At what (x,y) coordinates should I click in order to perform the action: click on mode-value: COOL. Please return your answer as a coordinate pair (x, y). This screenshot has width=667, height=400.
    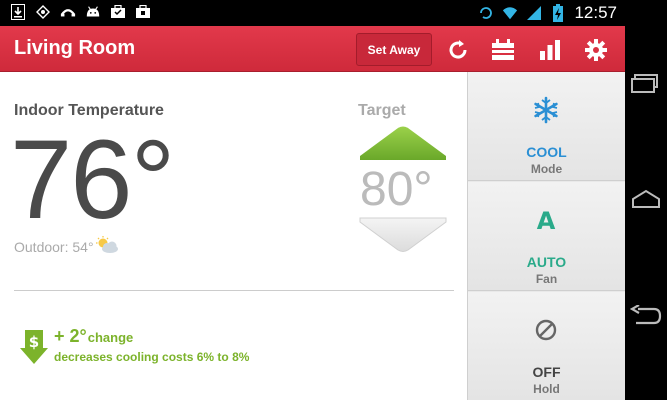
    Looking at the image, I should click on (546, 152).